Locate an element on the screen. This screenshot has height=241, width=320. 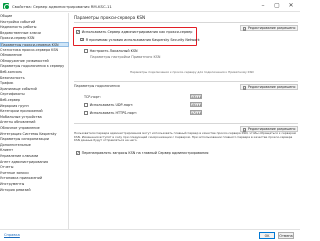
sidebar-item-group-hierarchy: Иерархия групп is located at coordinates (34, 106).